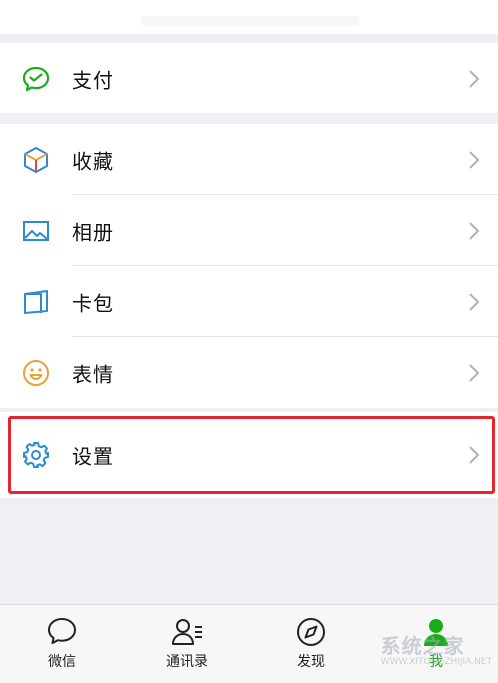 The width and height of the screenshot is (498, 683). Describe the element at coordinates (36, 230) in the screenshot. I see `image-icon` at that location.